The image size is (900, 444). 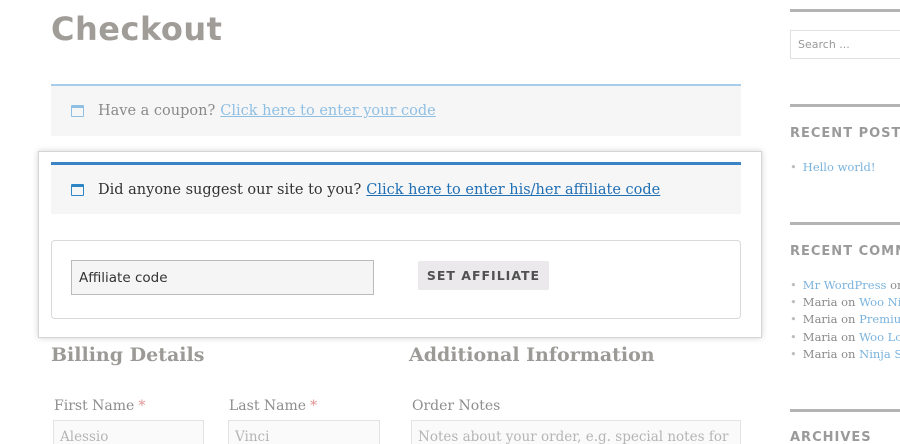 I want to click on affiliate-code-input, so click(x=222, y=277).